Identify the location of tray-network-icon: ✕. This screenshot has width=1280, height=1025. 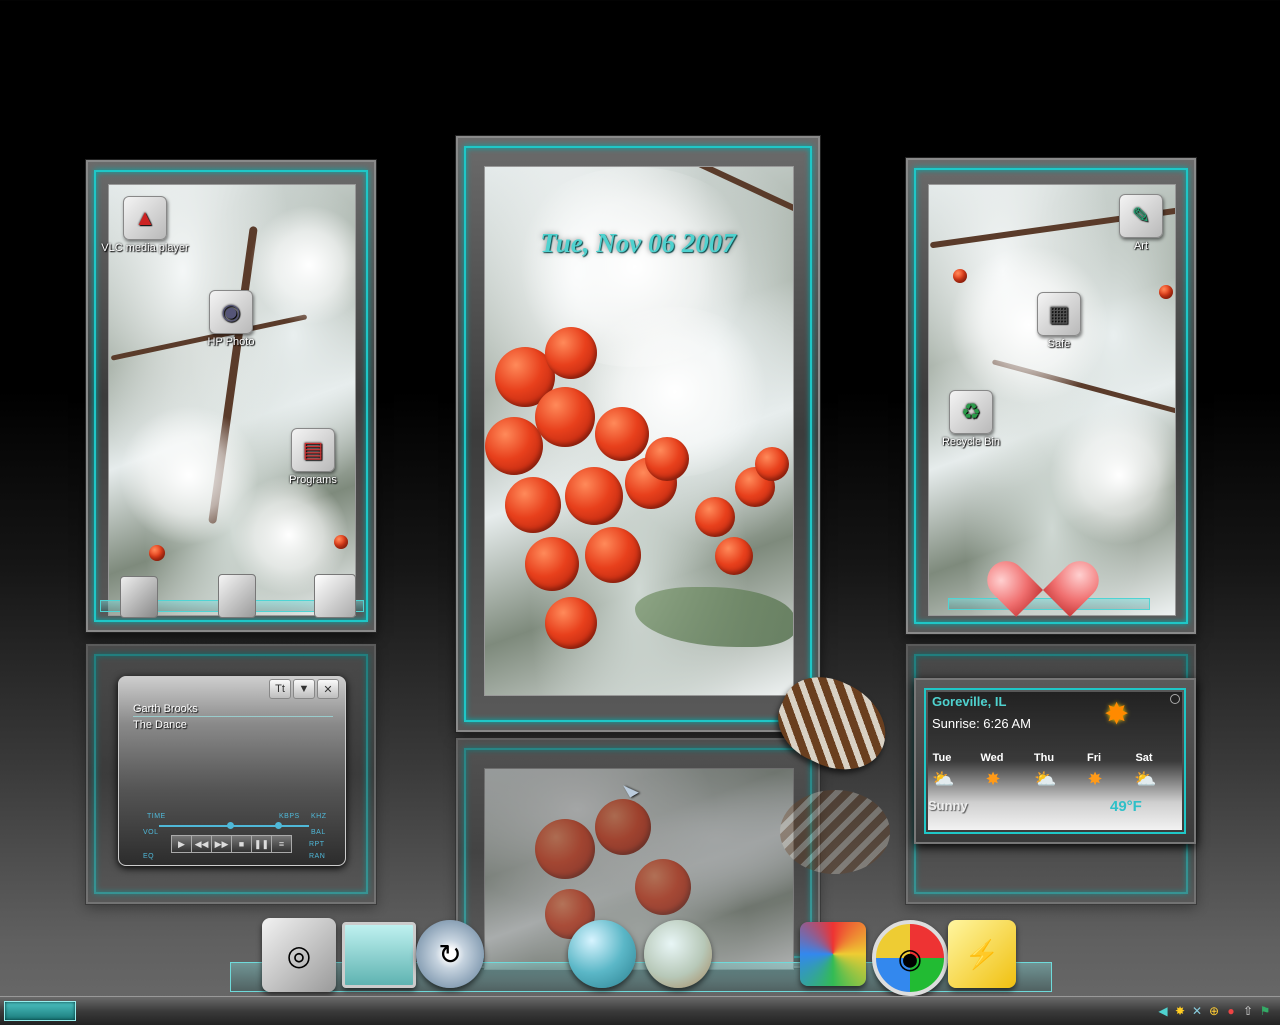
(1197, 1011).